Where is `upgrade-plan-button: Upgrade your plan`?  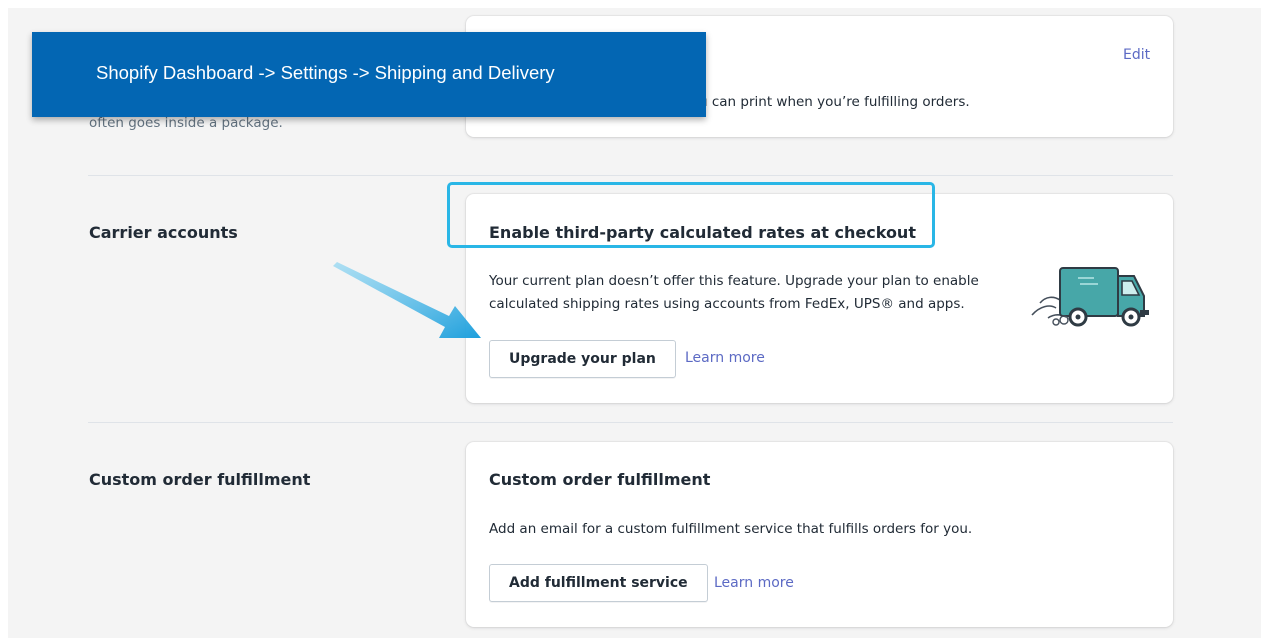 upgrade-plan-button: Upgrade your plan is located at coordinates (582, 359).